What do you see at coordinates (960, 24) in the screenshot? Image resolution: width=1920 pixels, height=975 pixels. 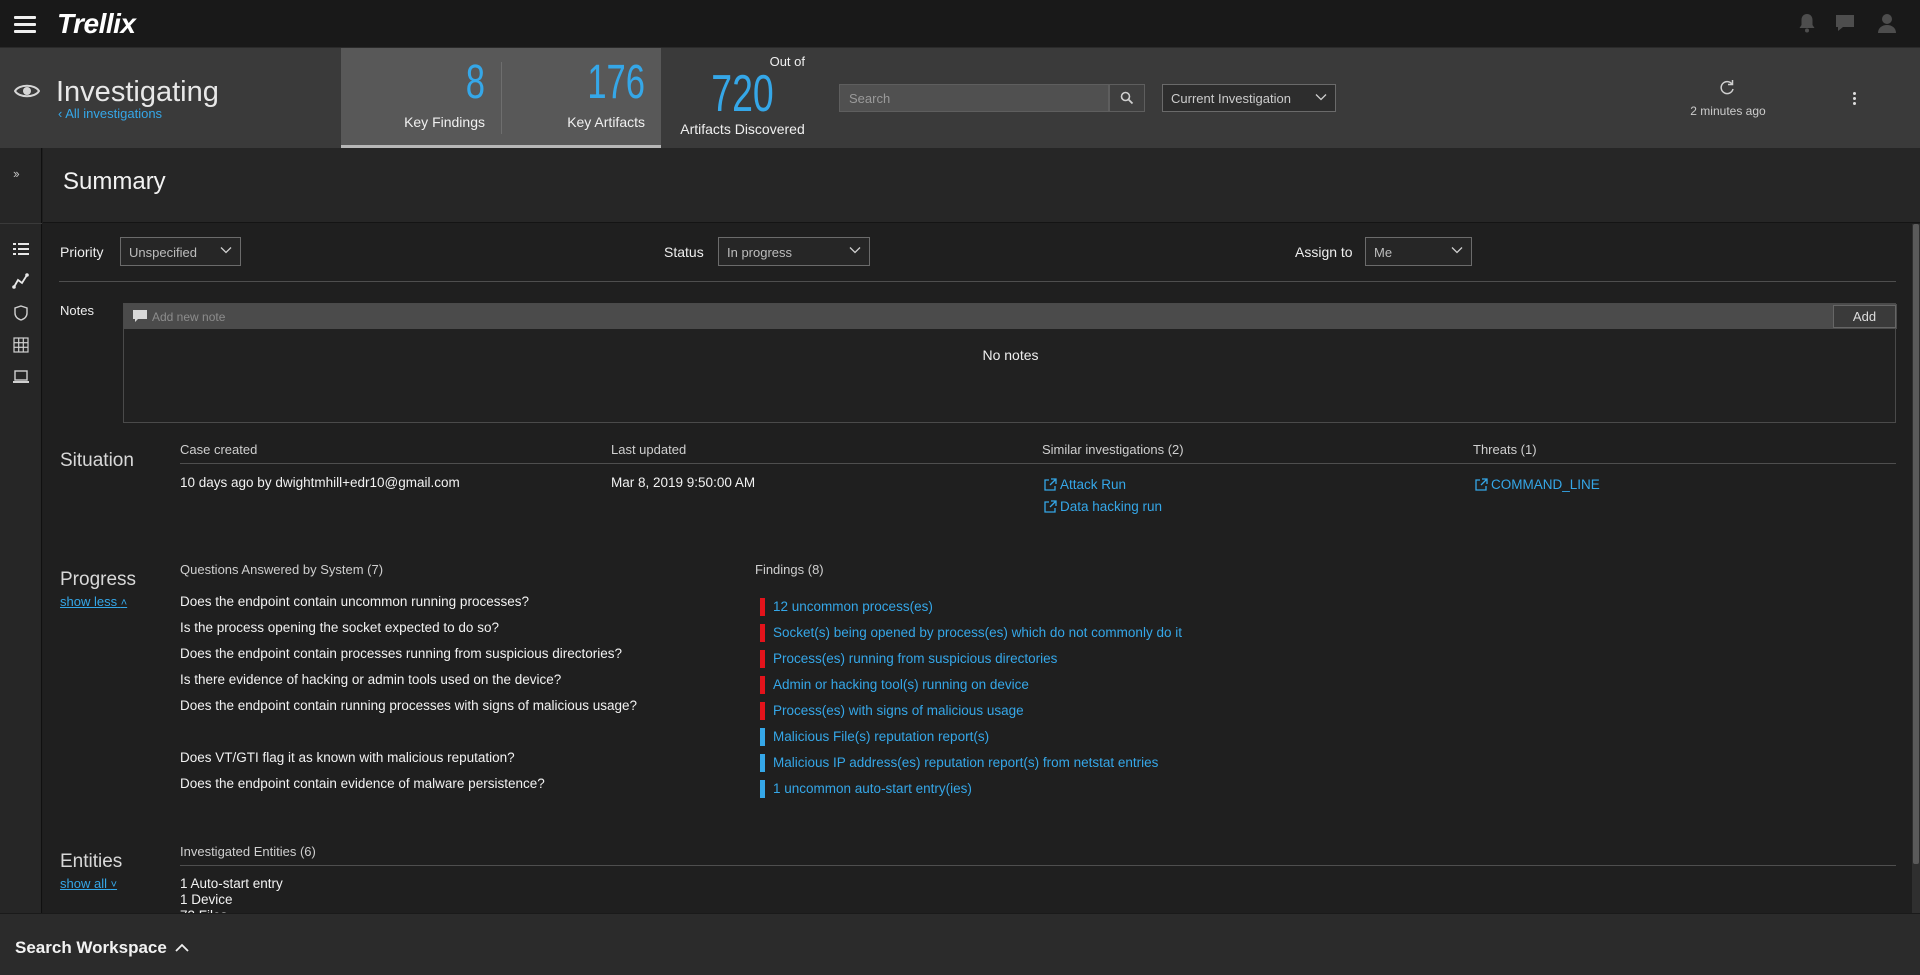 I see `top-bar: Trellix` at bounding box center [960, 24].